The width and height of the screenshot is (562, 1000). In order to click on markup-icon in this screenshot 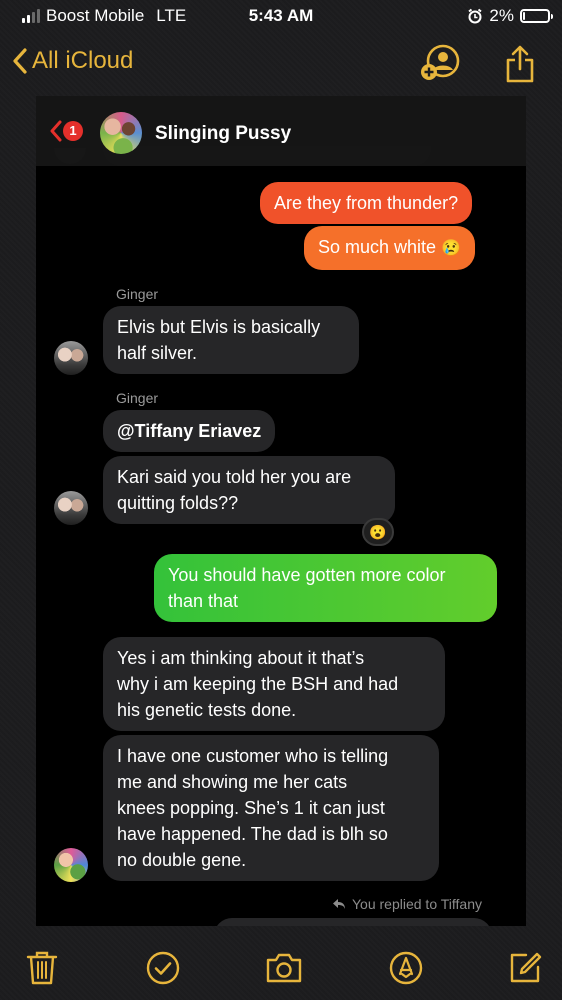, I will do `click(406, 968)`.